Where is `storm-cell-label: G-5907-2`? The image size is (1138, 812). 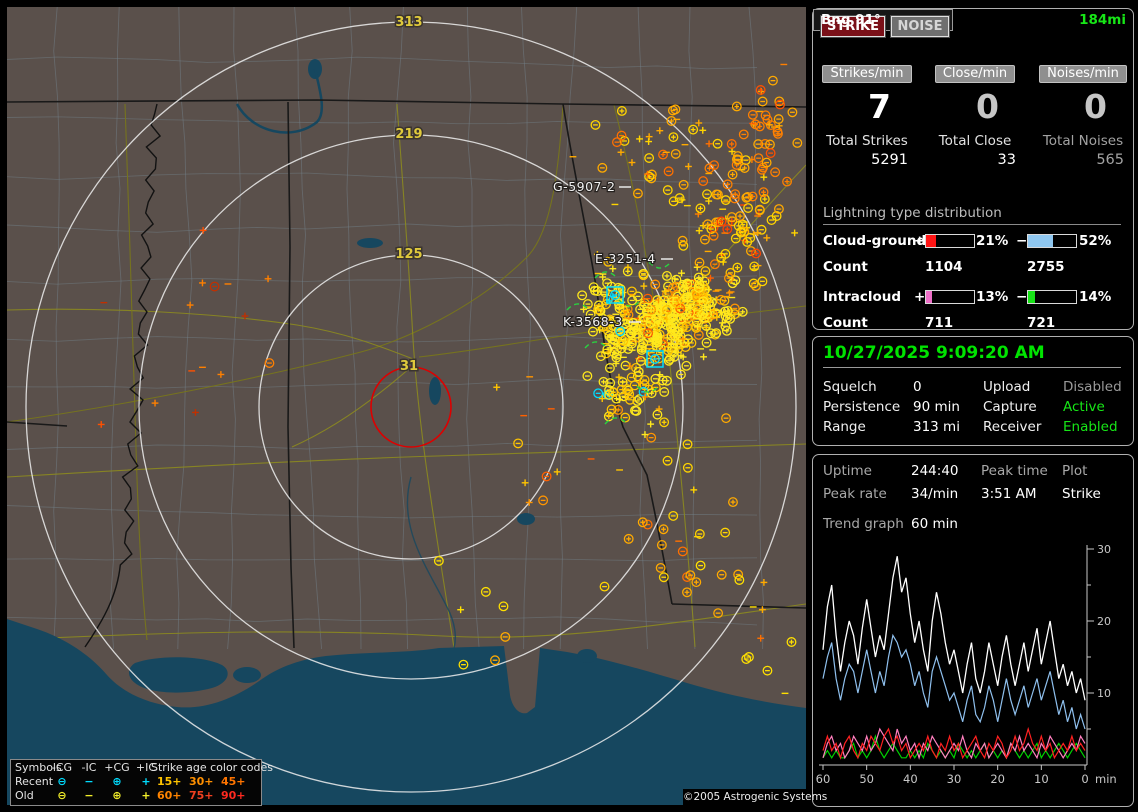 storm-cell-label: G-5907-2 is located at coordinates (584, 186).